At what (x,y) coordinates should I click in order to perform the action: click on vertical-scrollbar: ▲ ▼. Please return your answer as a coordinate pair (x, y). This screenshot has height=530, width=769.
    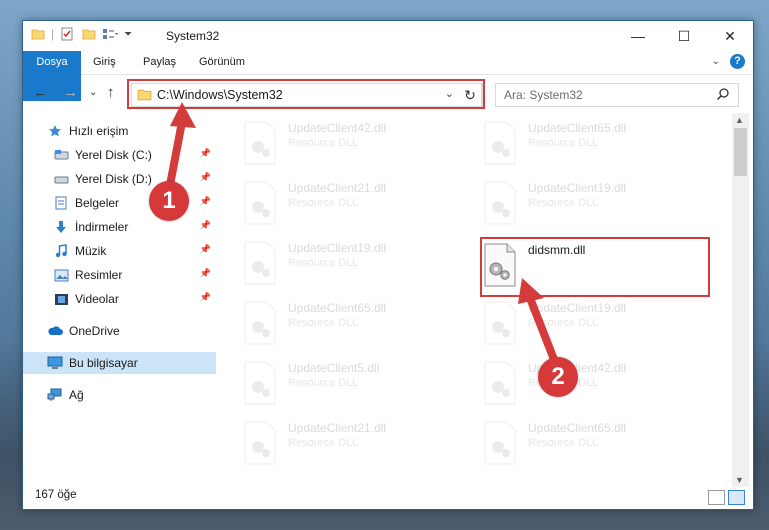
    Looking at the image, I should click on (740, 300).